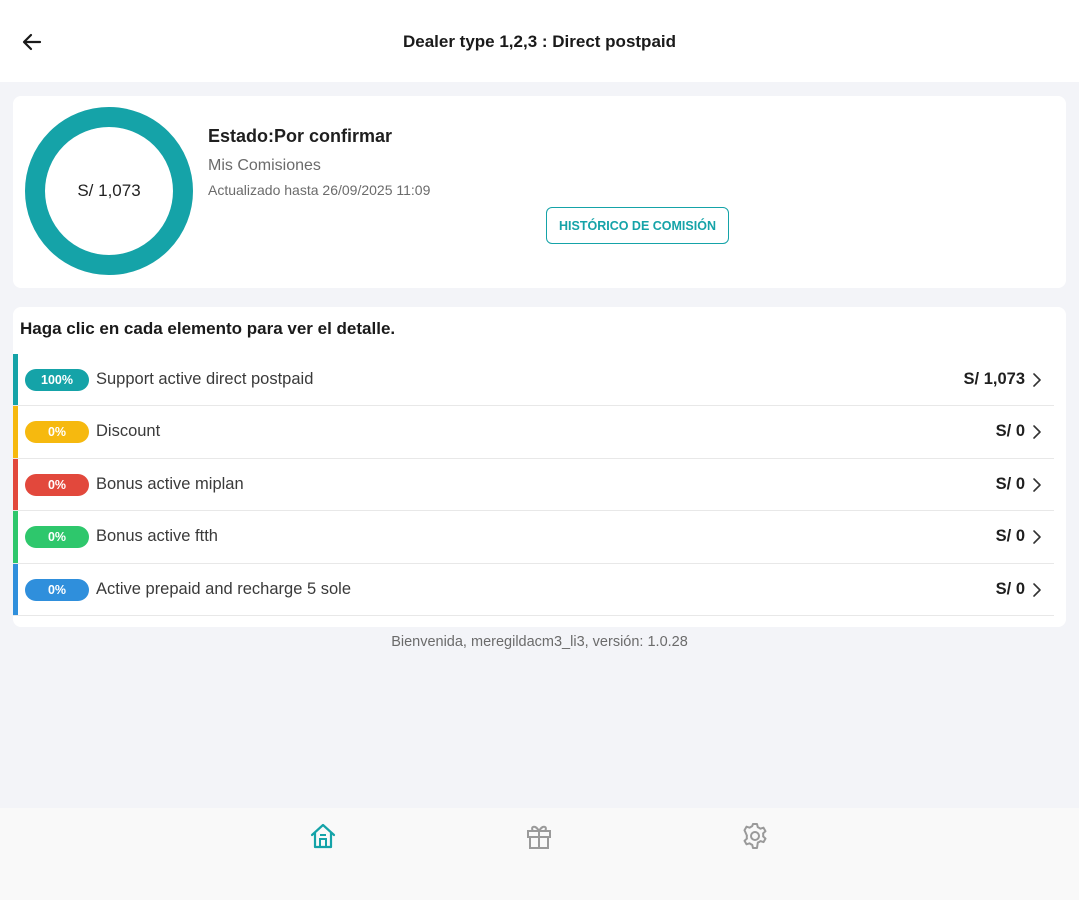 The image size is (1079, 900). I want to click on percent-badge: 100%, so click(57, 380).